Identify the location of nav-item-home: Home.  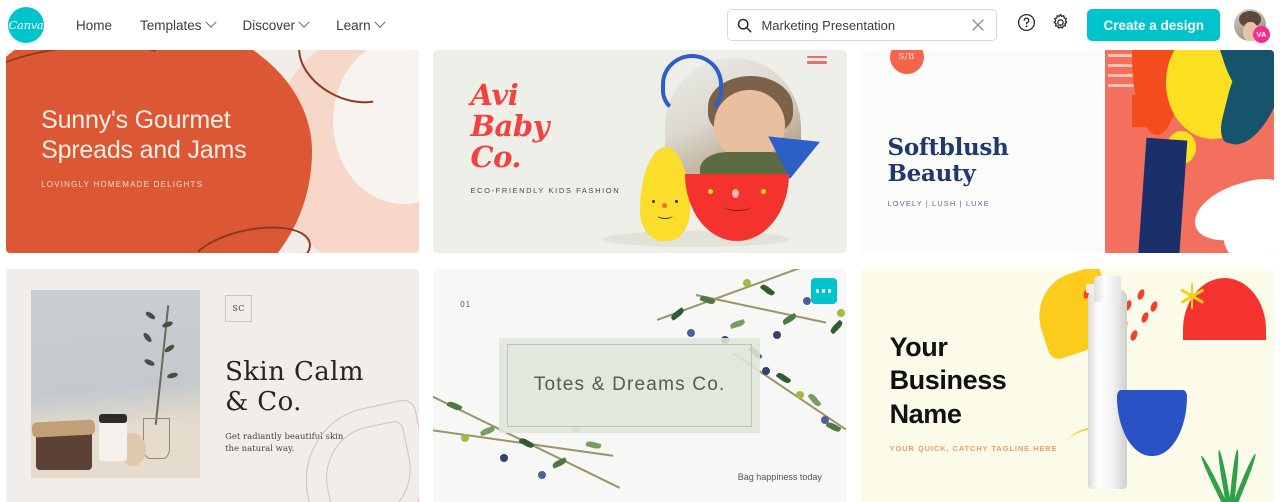
(94, 25).